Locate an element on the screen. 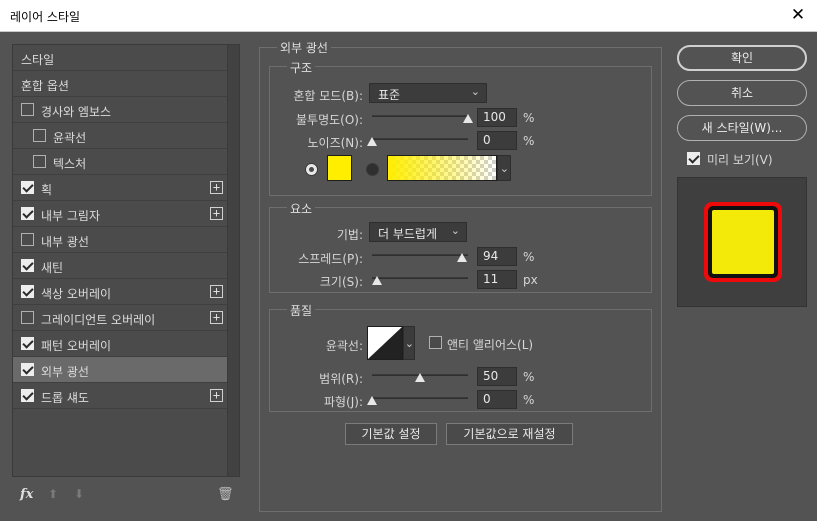 This screenshot has width=817, height=521. noise-input: 0 is located at coordinates (497, 140).